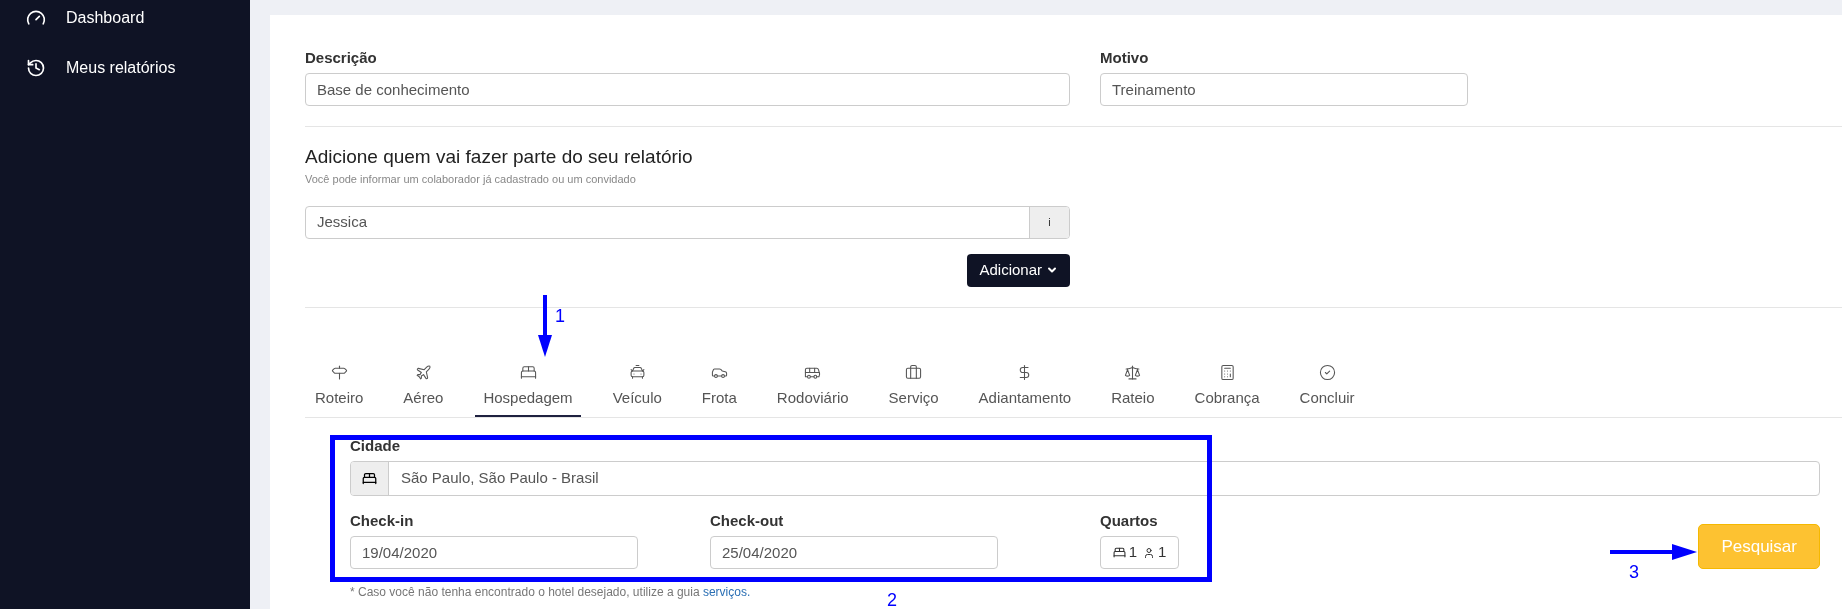 The width and height of the screenshot is (1842, 609). I want to click on tab: Serviço, so click(913, 390).